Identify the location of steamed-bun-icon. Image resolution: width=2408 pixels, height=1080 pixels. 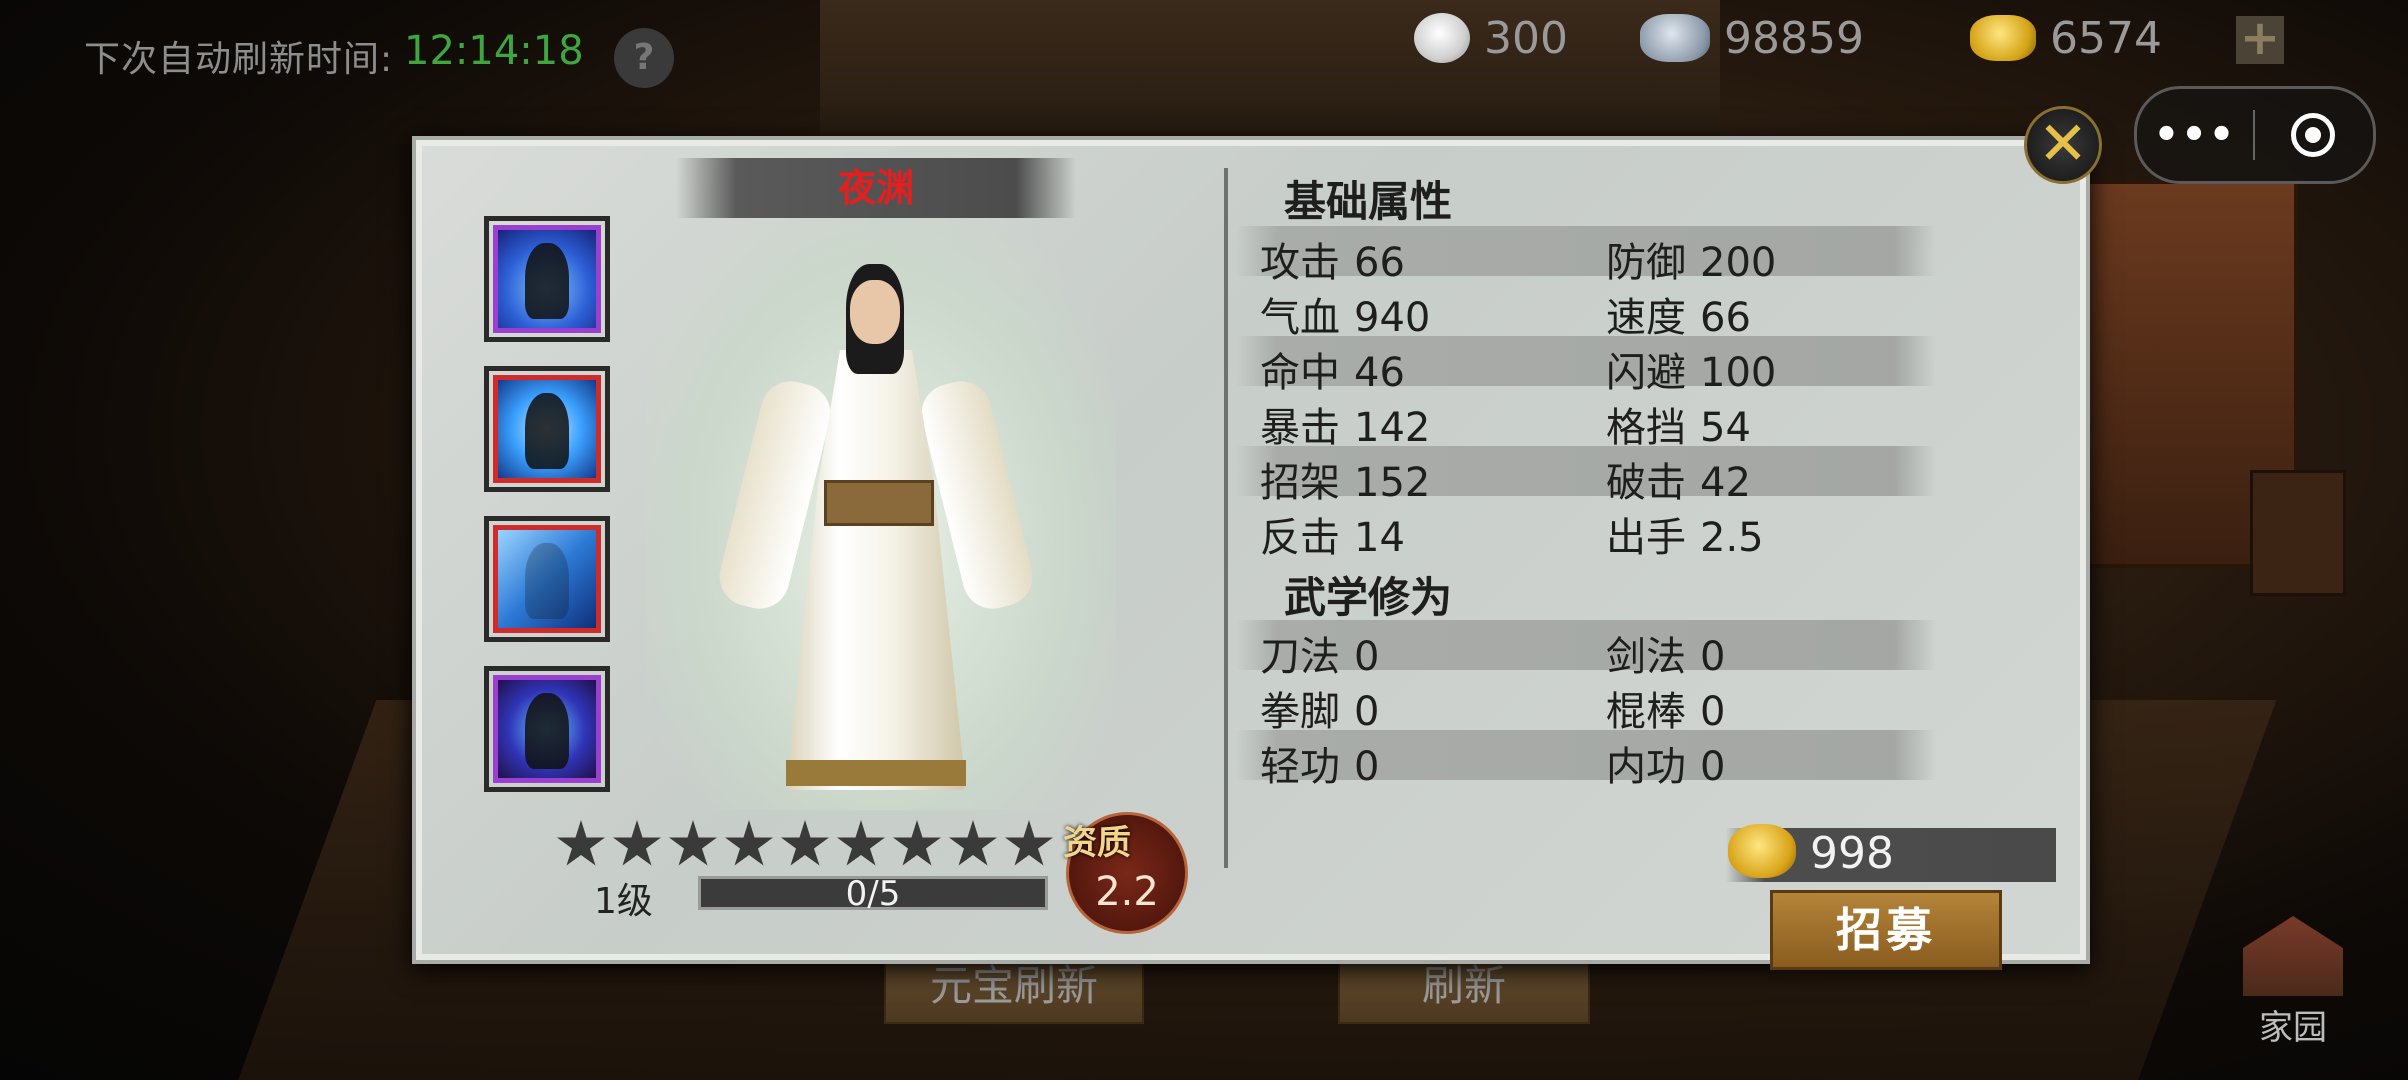
(1442, 38).